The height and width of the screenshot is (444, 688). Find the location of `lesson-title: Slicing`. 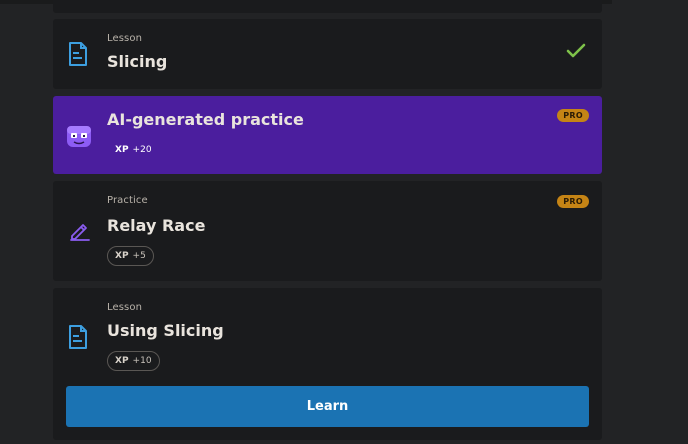

lesson-title: Slicing is located at coordinates (137, 61).